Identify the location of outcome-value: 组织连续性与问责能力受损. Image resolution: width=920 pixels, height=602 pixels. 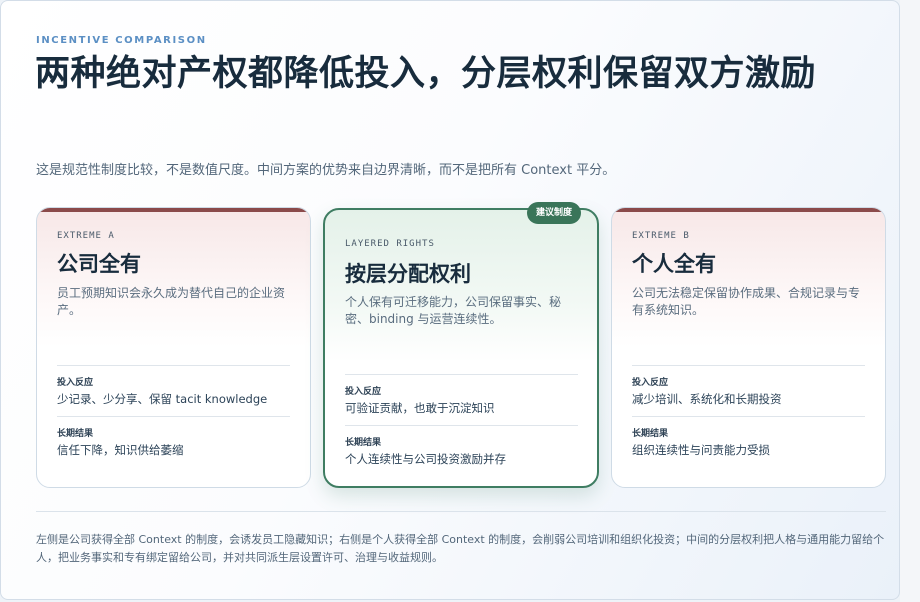
(701, 450).